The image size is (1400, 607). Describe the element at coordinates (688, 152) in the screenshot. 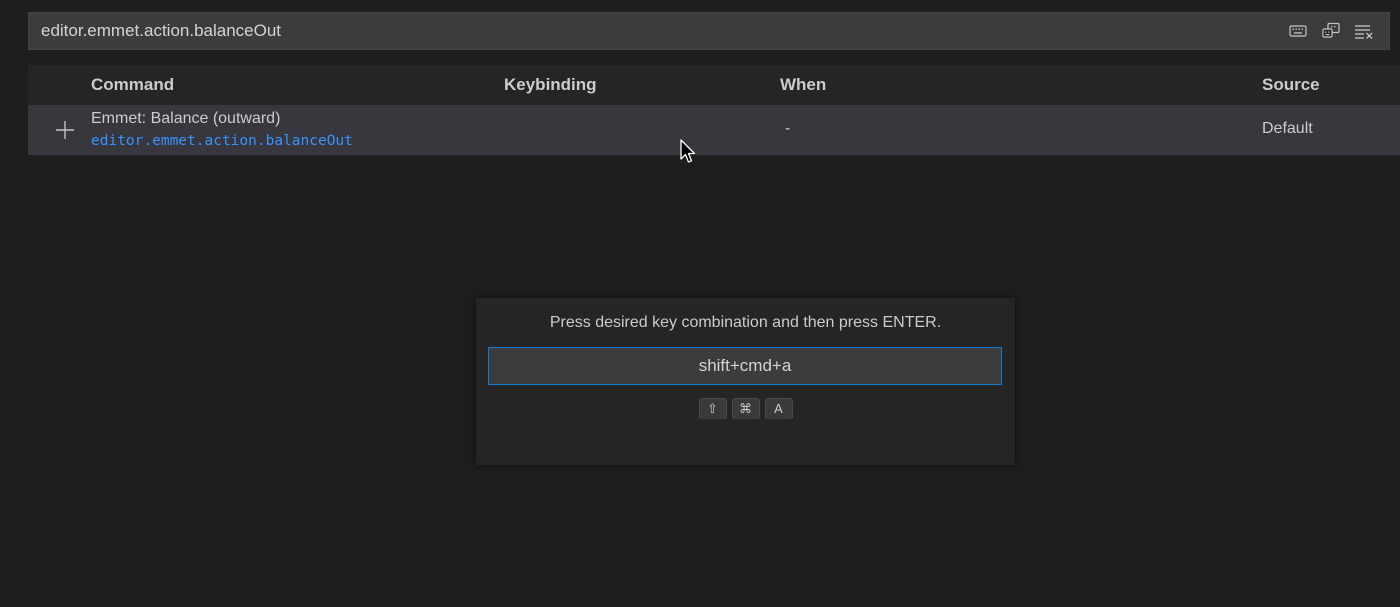

I see `mouse-pointer-icon` at that location.